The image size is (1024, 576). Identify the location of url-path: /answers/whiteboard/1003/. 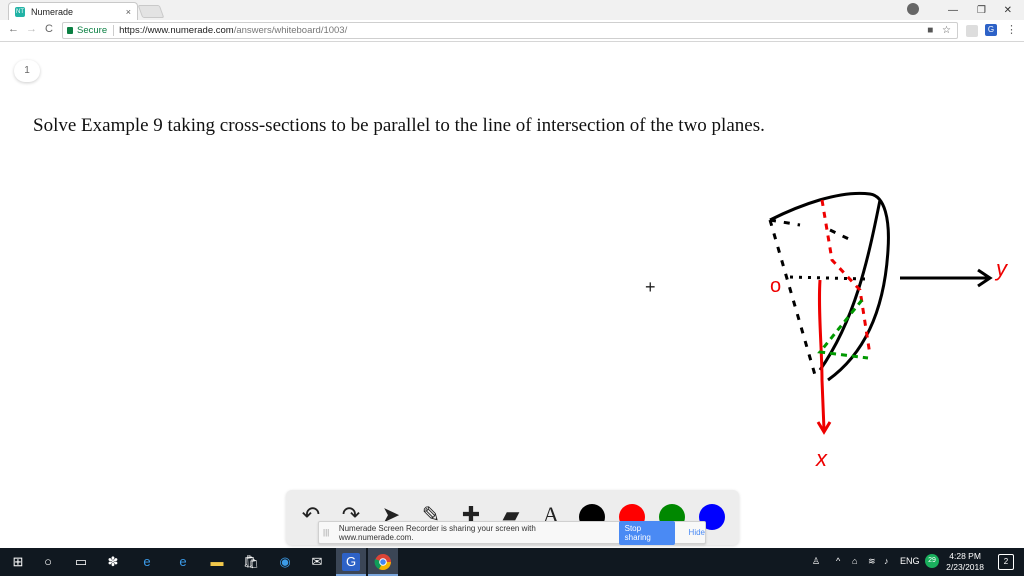
(290, 30).